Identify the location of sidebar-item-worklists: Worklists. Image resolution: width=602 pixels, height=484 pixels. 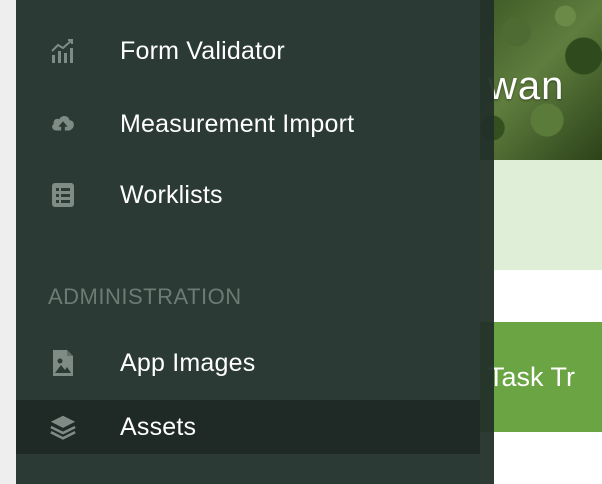
(248, 195).